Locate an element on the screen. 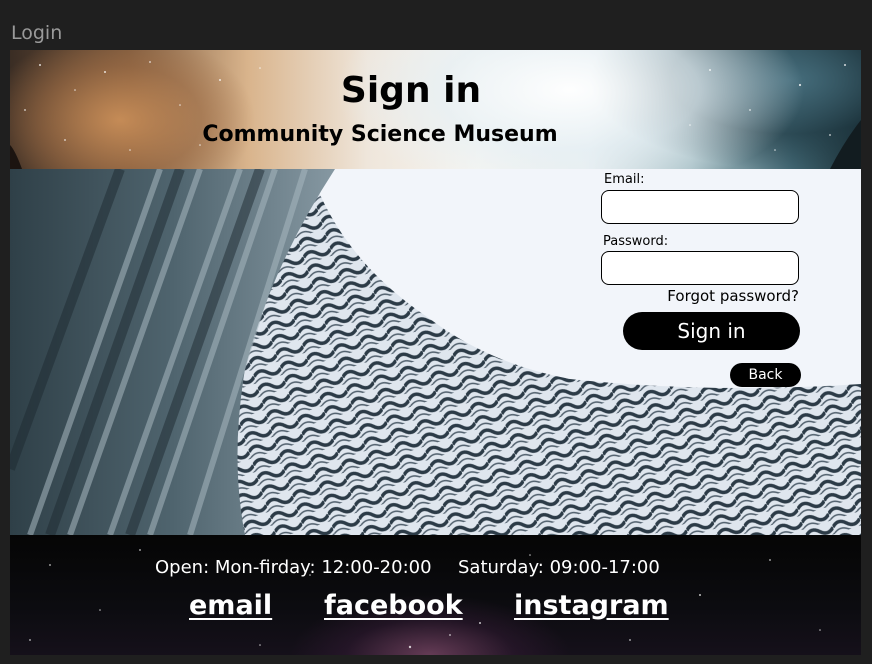 Image resolution: width=872 pixels, height=664 pixels. email-field is located at coordinates (700, 207).